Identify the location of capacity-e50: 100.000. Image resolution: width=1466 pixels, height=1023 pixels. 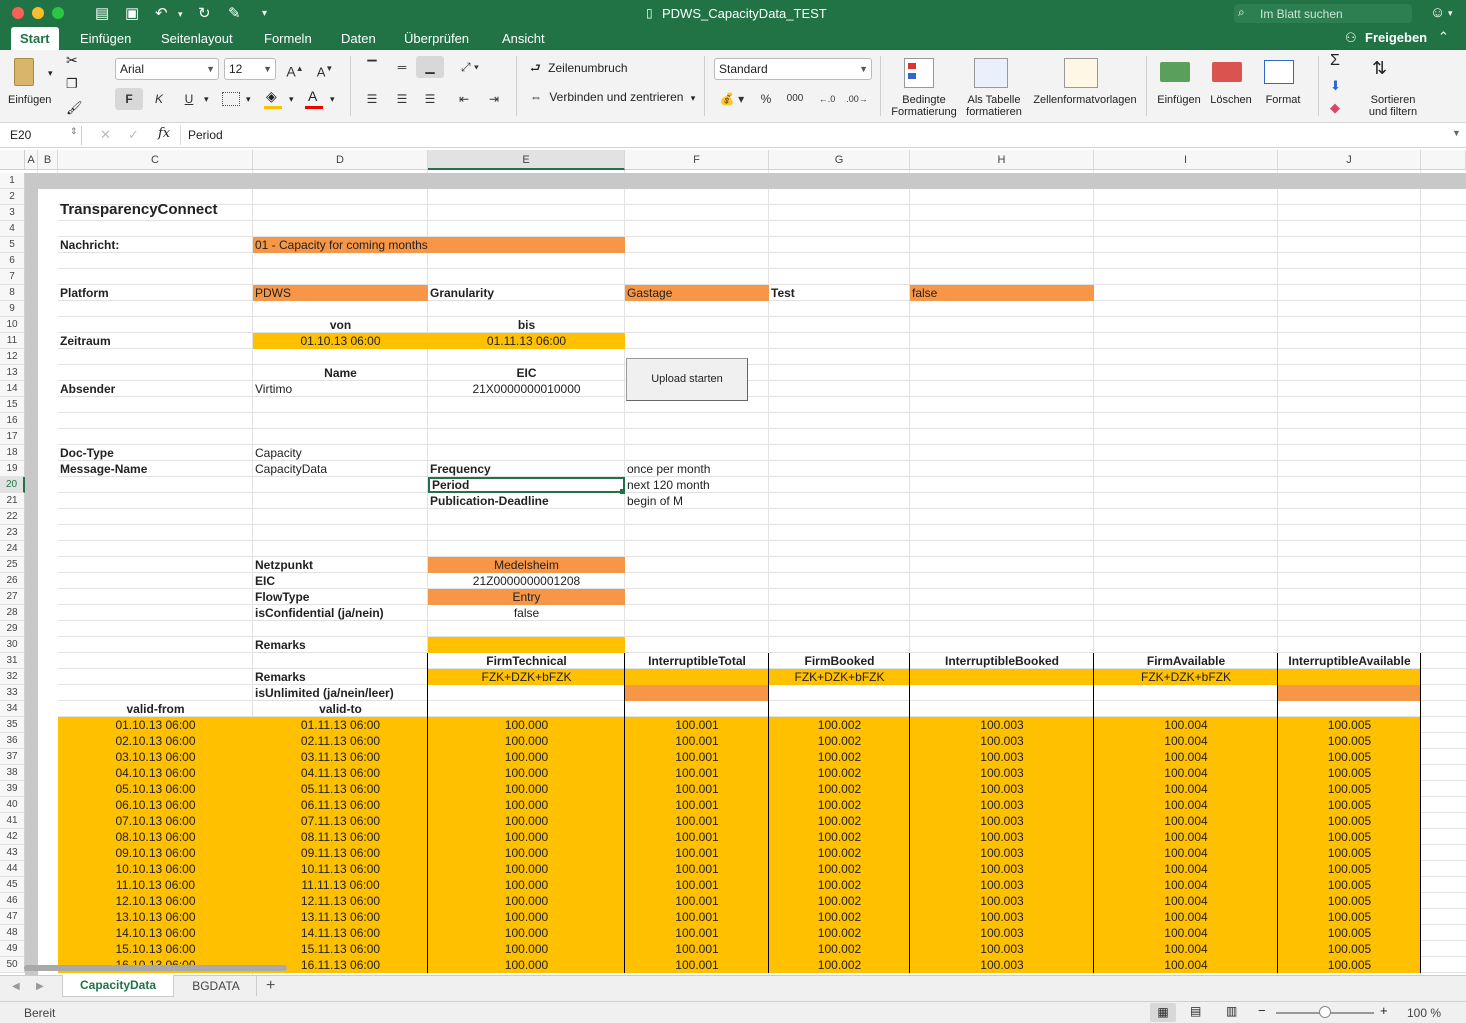
(526, 965).